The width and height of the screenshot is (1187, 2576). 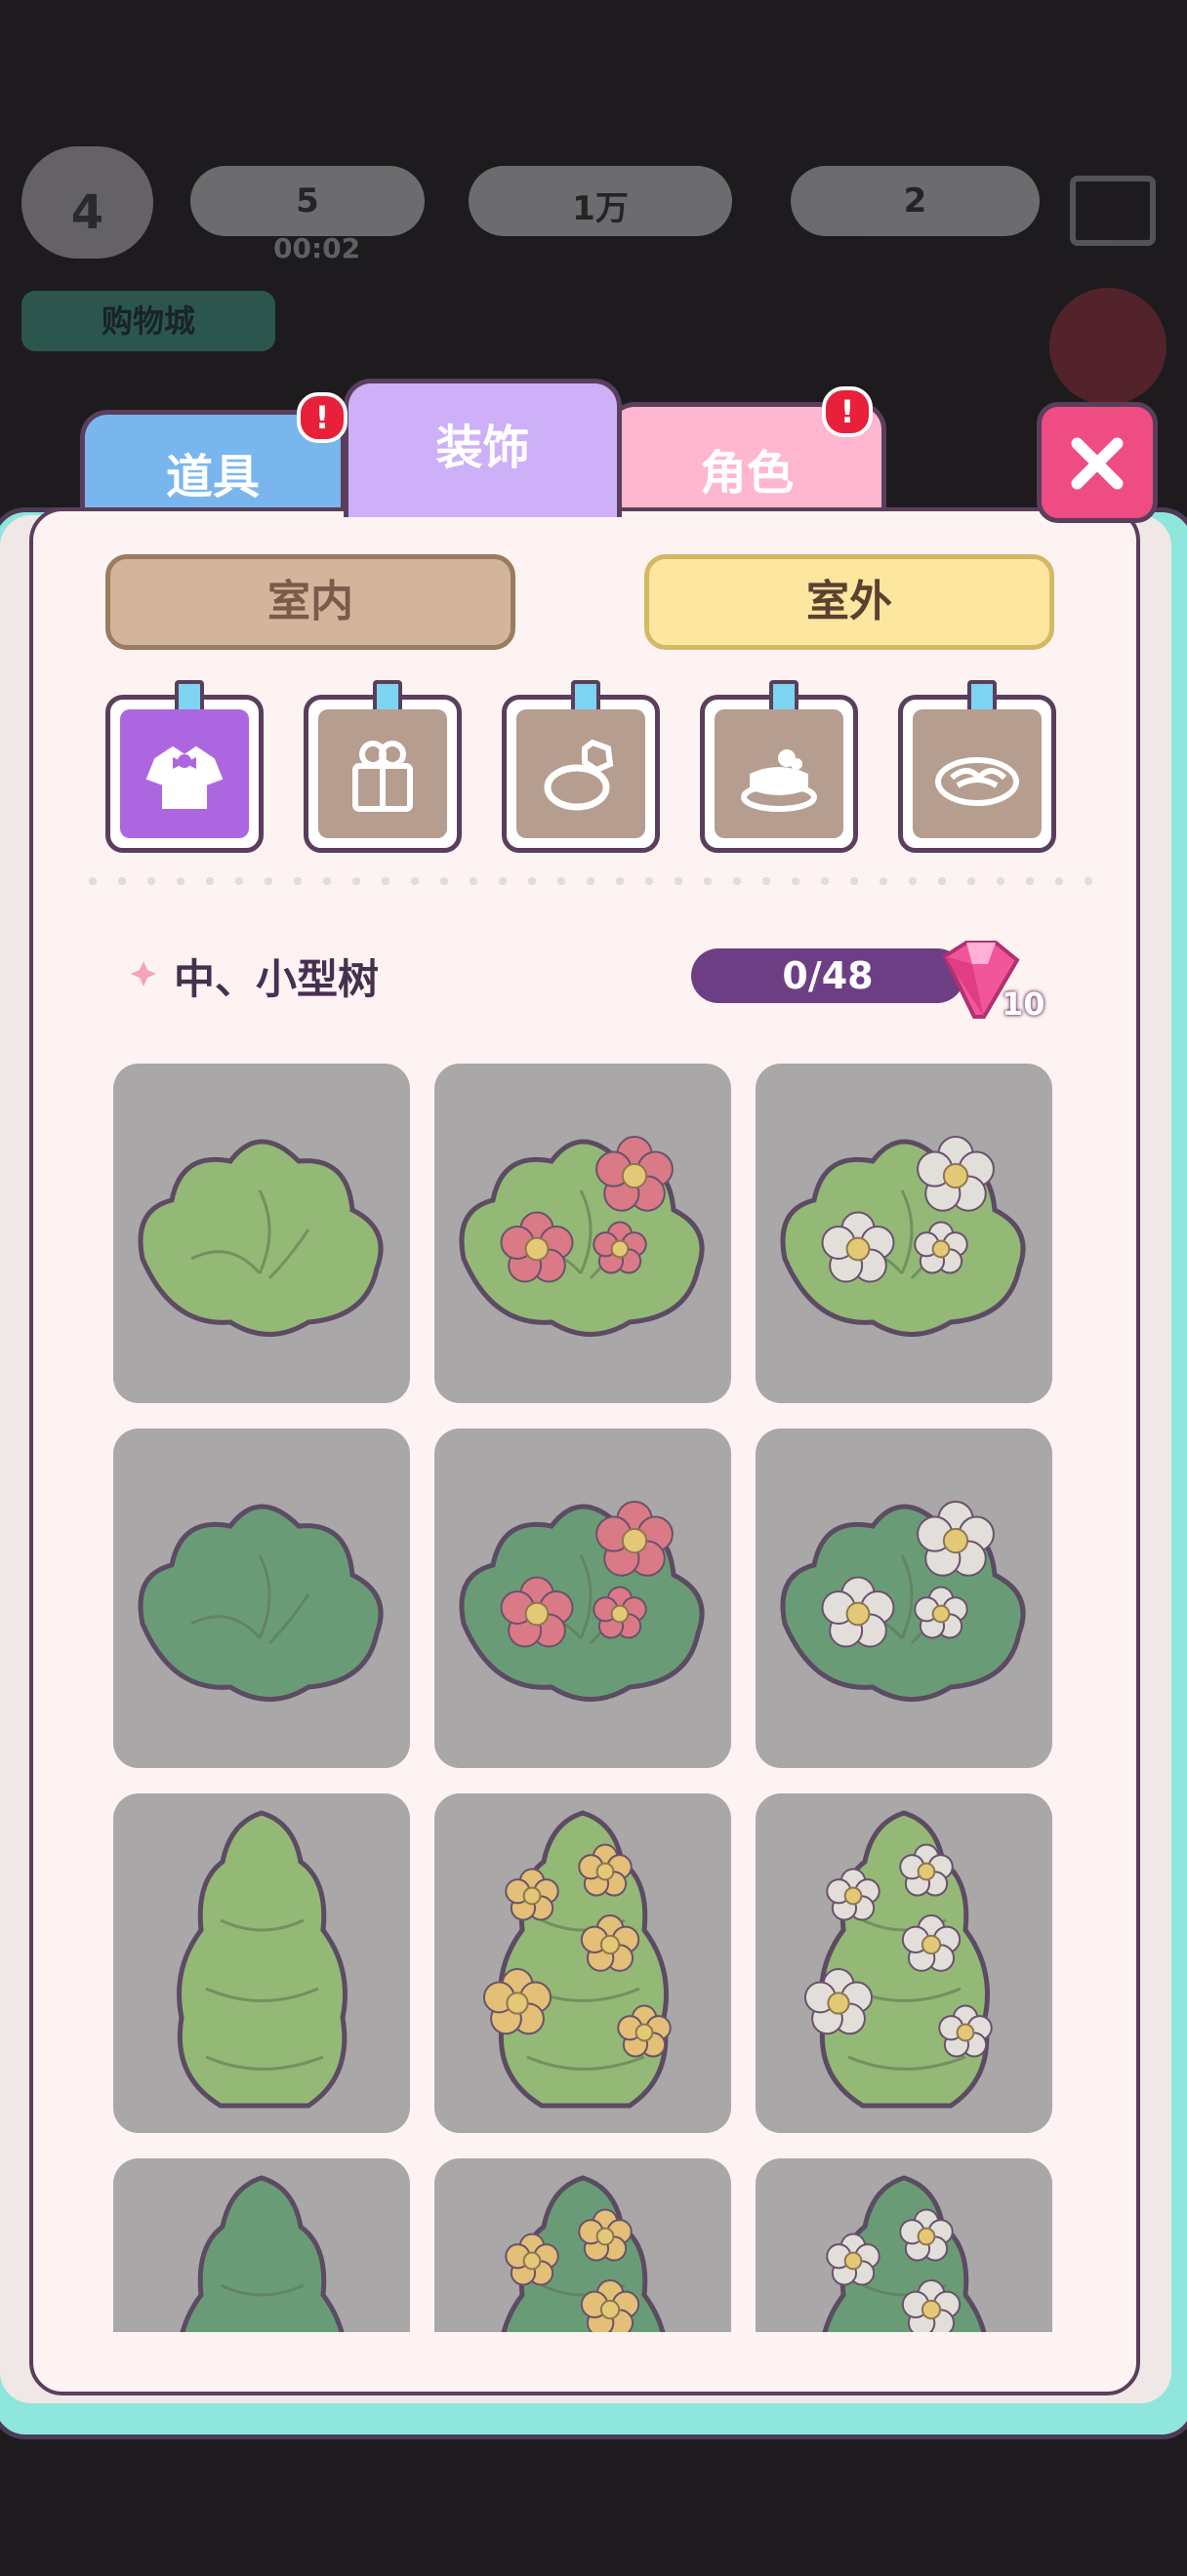 What do you see at coordinates (322, 417) in the screenshot?
I see `tab-tools-alert-badge: !` at bounding box center [322, 417].